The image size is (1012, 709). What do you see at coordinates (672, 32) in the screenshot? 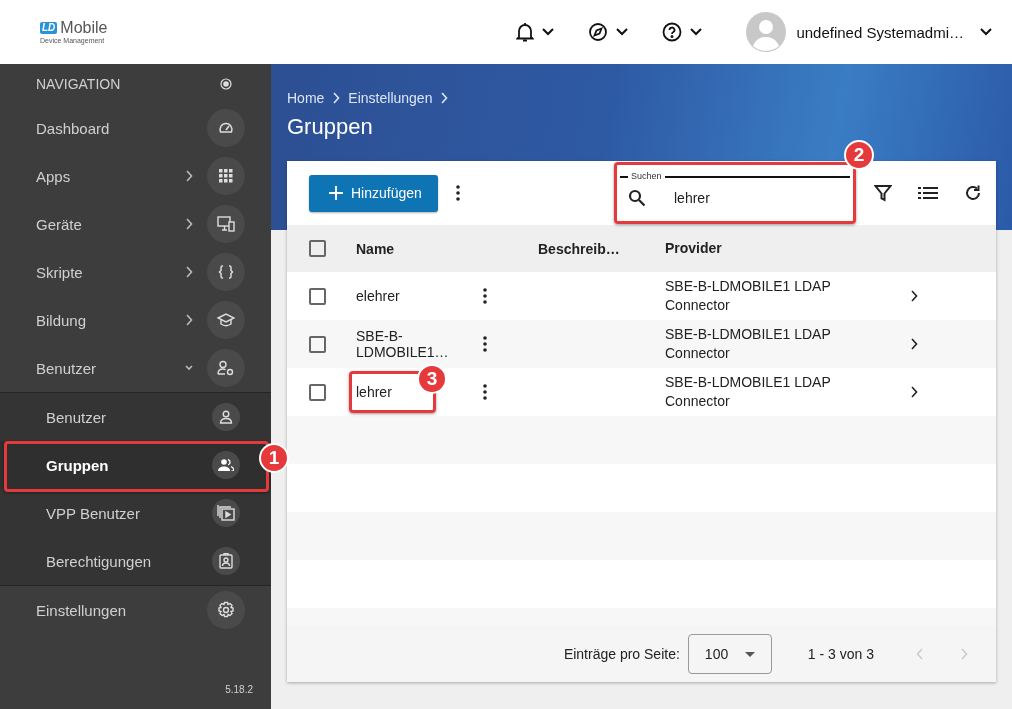
I see `help-icon` at bounding box center [672, 32].